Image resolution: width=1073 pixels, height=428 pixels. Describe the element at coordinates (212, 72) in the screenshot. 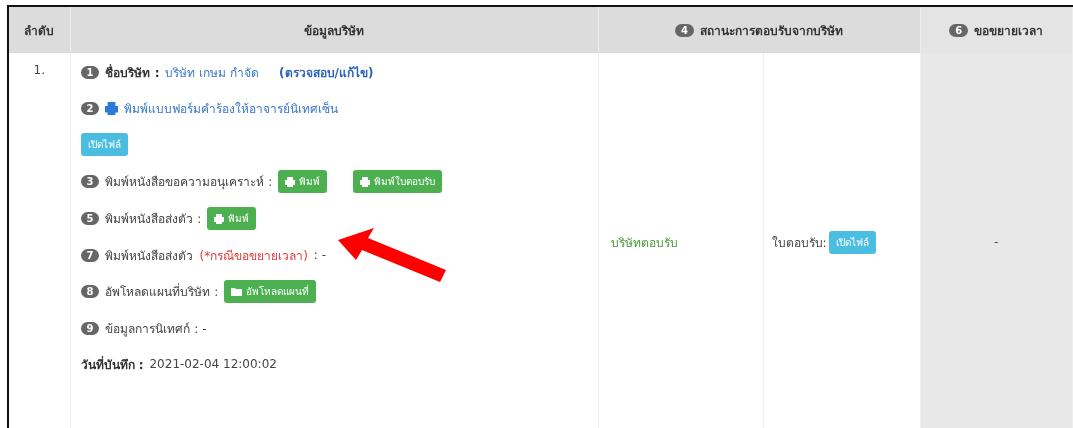

I see `company-link: บริษัท เกษม กำจัด` at that location.